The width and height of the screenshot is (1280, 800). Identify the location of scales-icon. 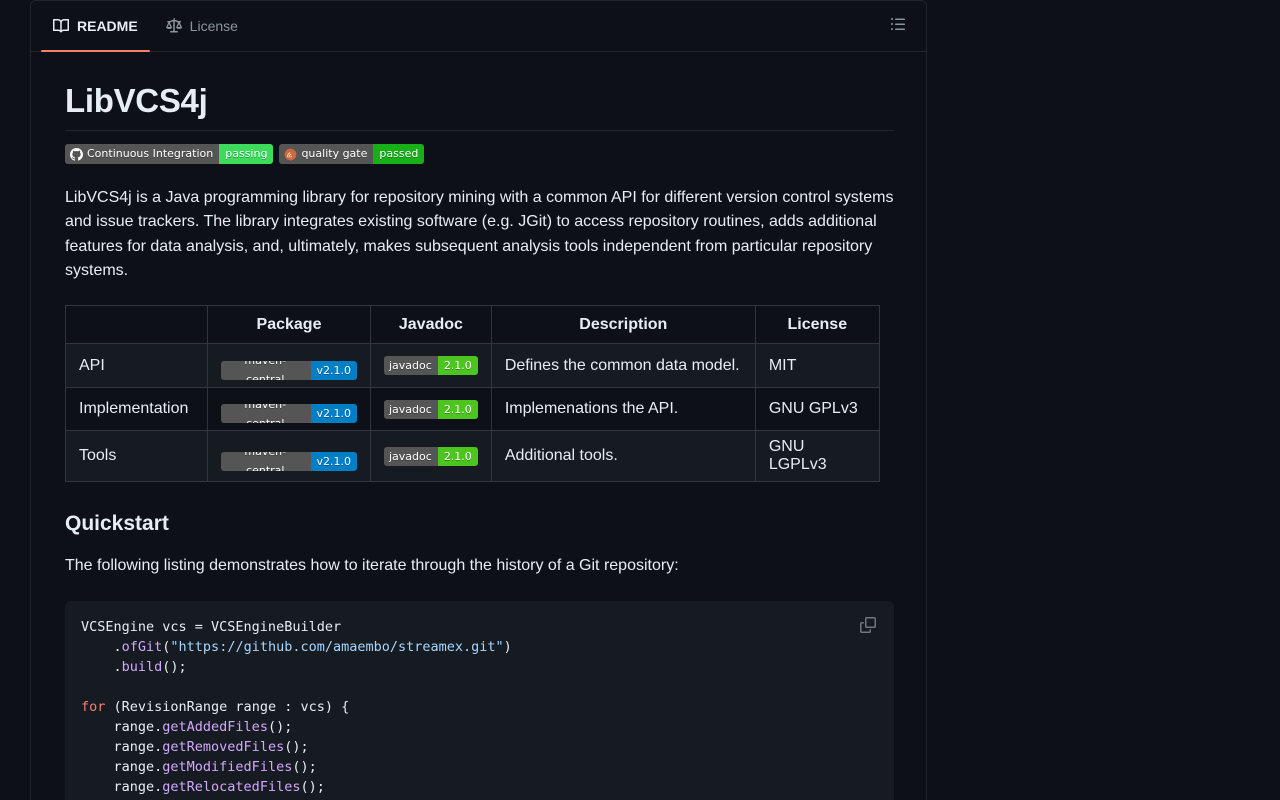
(173, 26).